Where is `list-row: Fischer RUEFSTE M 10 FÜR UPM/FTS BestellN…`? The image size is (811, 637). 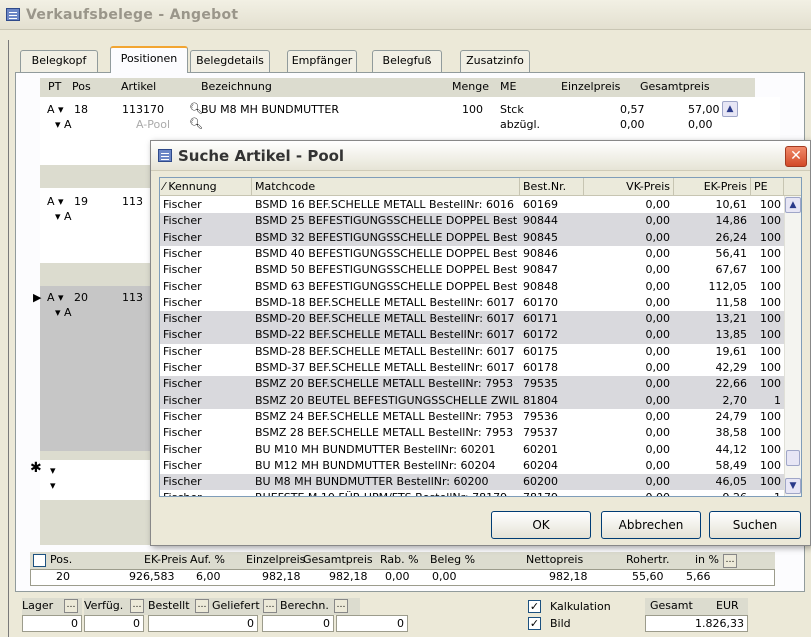 list-row: Fischer RUEFSTE M 10 FÜR UPM/FTS BestellN… is located at coordinates (472, 493).